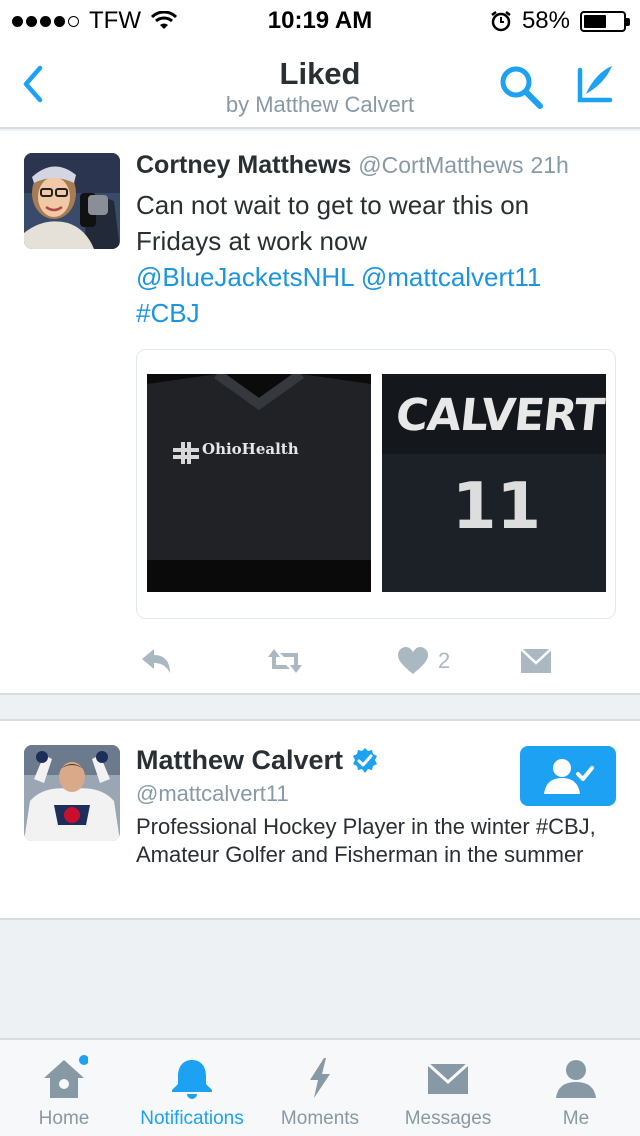 This screenshot has width=640, height=1136. I want to click on lightning-icon, so click(320, 1078).